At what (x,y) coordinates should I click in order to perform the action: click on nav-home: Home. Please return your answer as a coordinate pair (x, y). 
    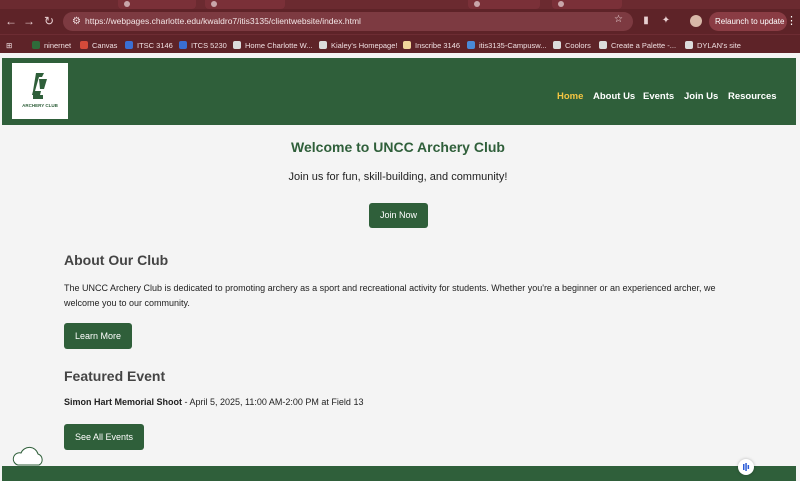
    Looking at the image, I should click on (570, 96).